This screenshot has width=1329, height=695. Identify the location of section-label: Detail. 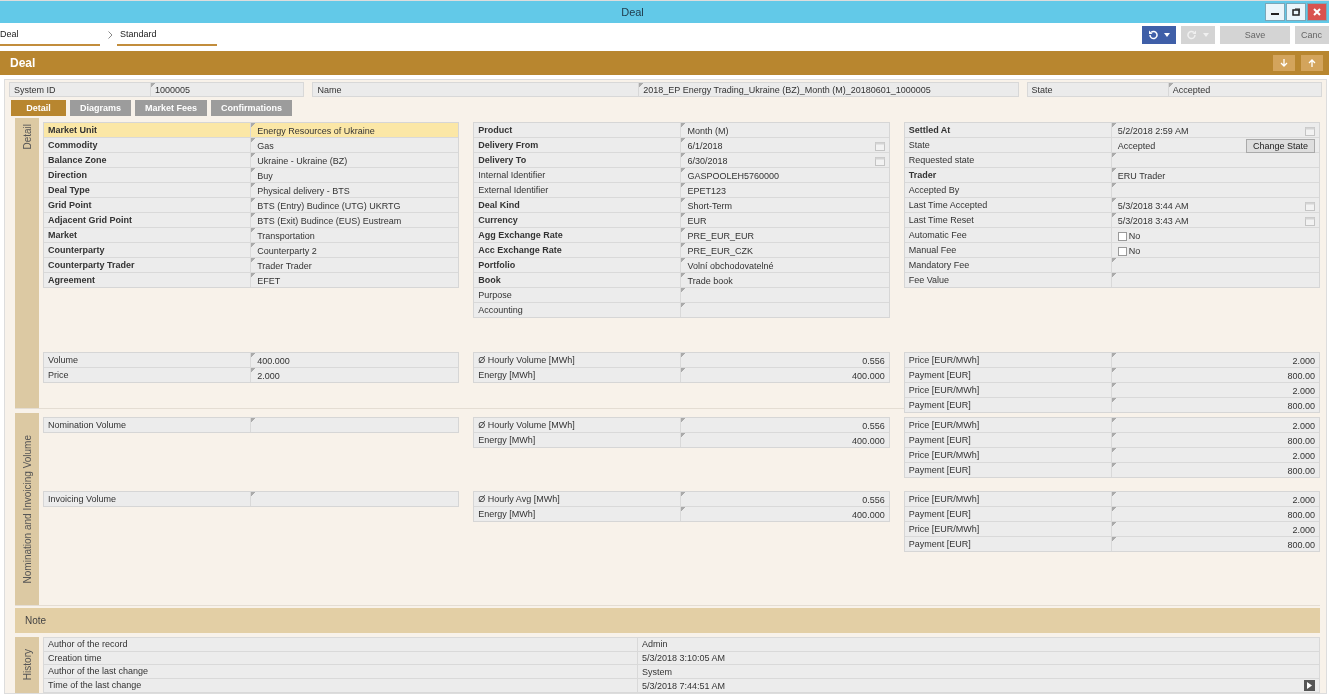
(27, 136).